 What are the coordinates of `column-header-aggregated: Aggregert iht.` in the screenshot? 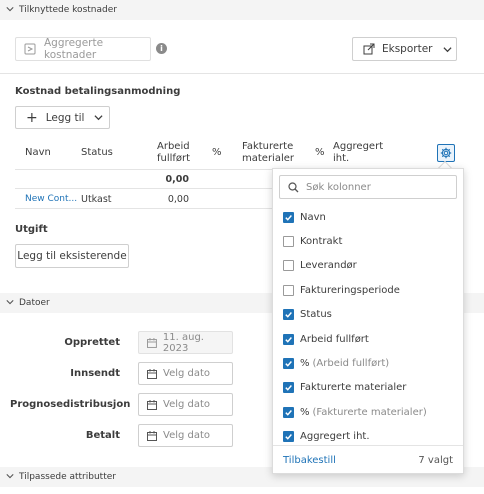 It's located at (358, 153).